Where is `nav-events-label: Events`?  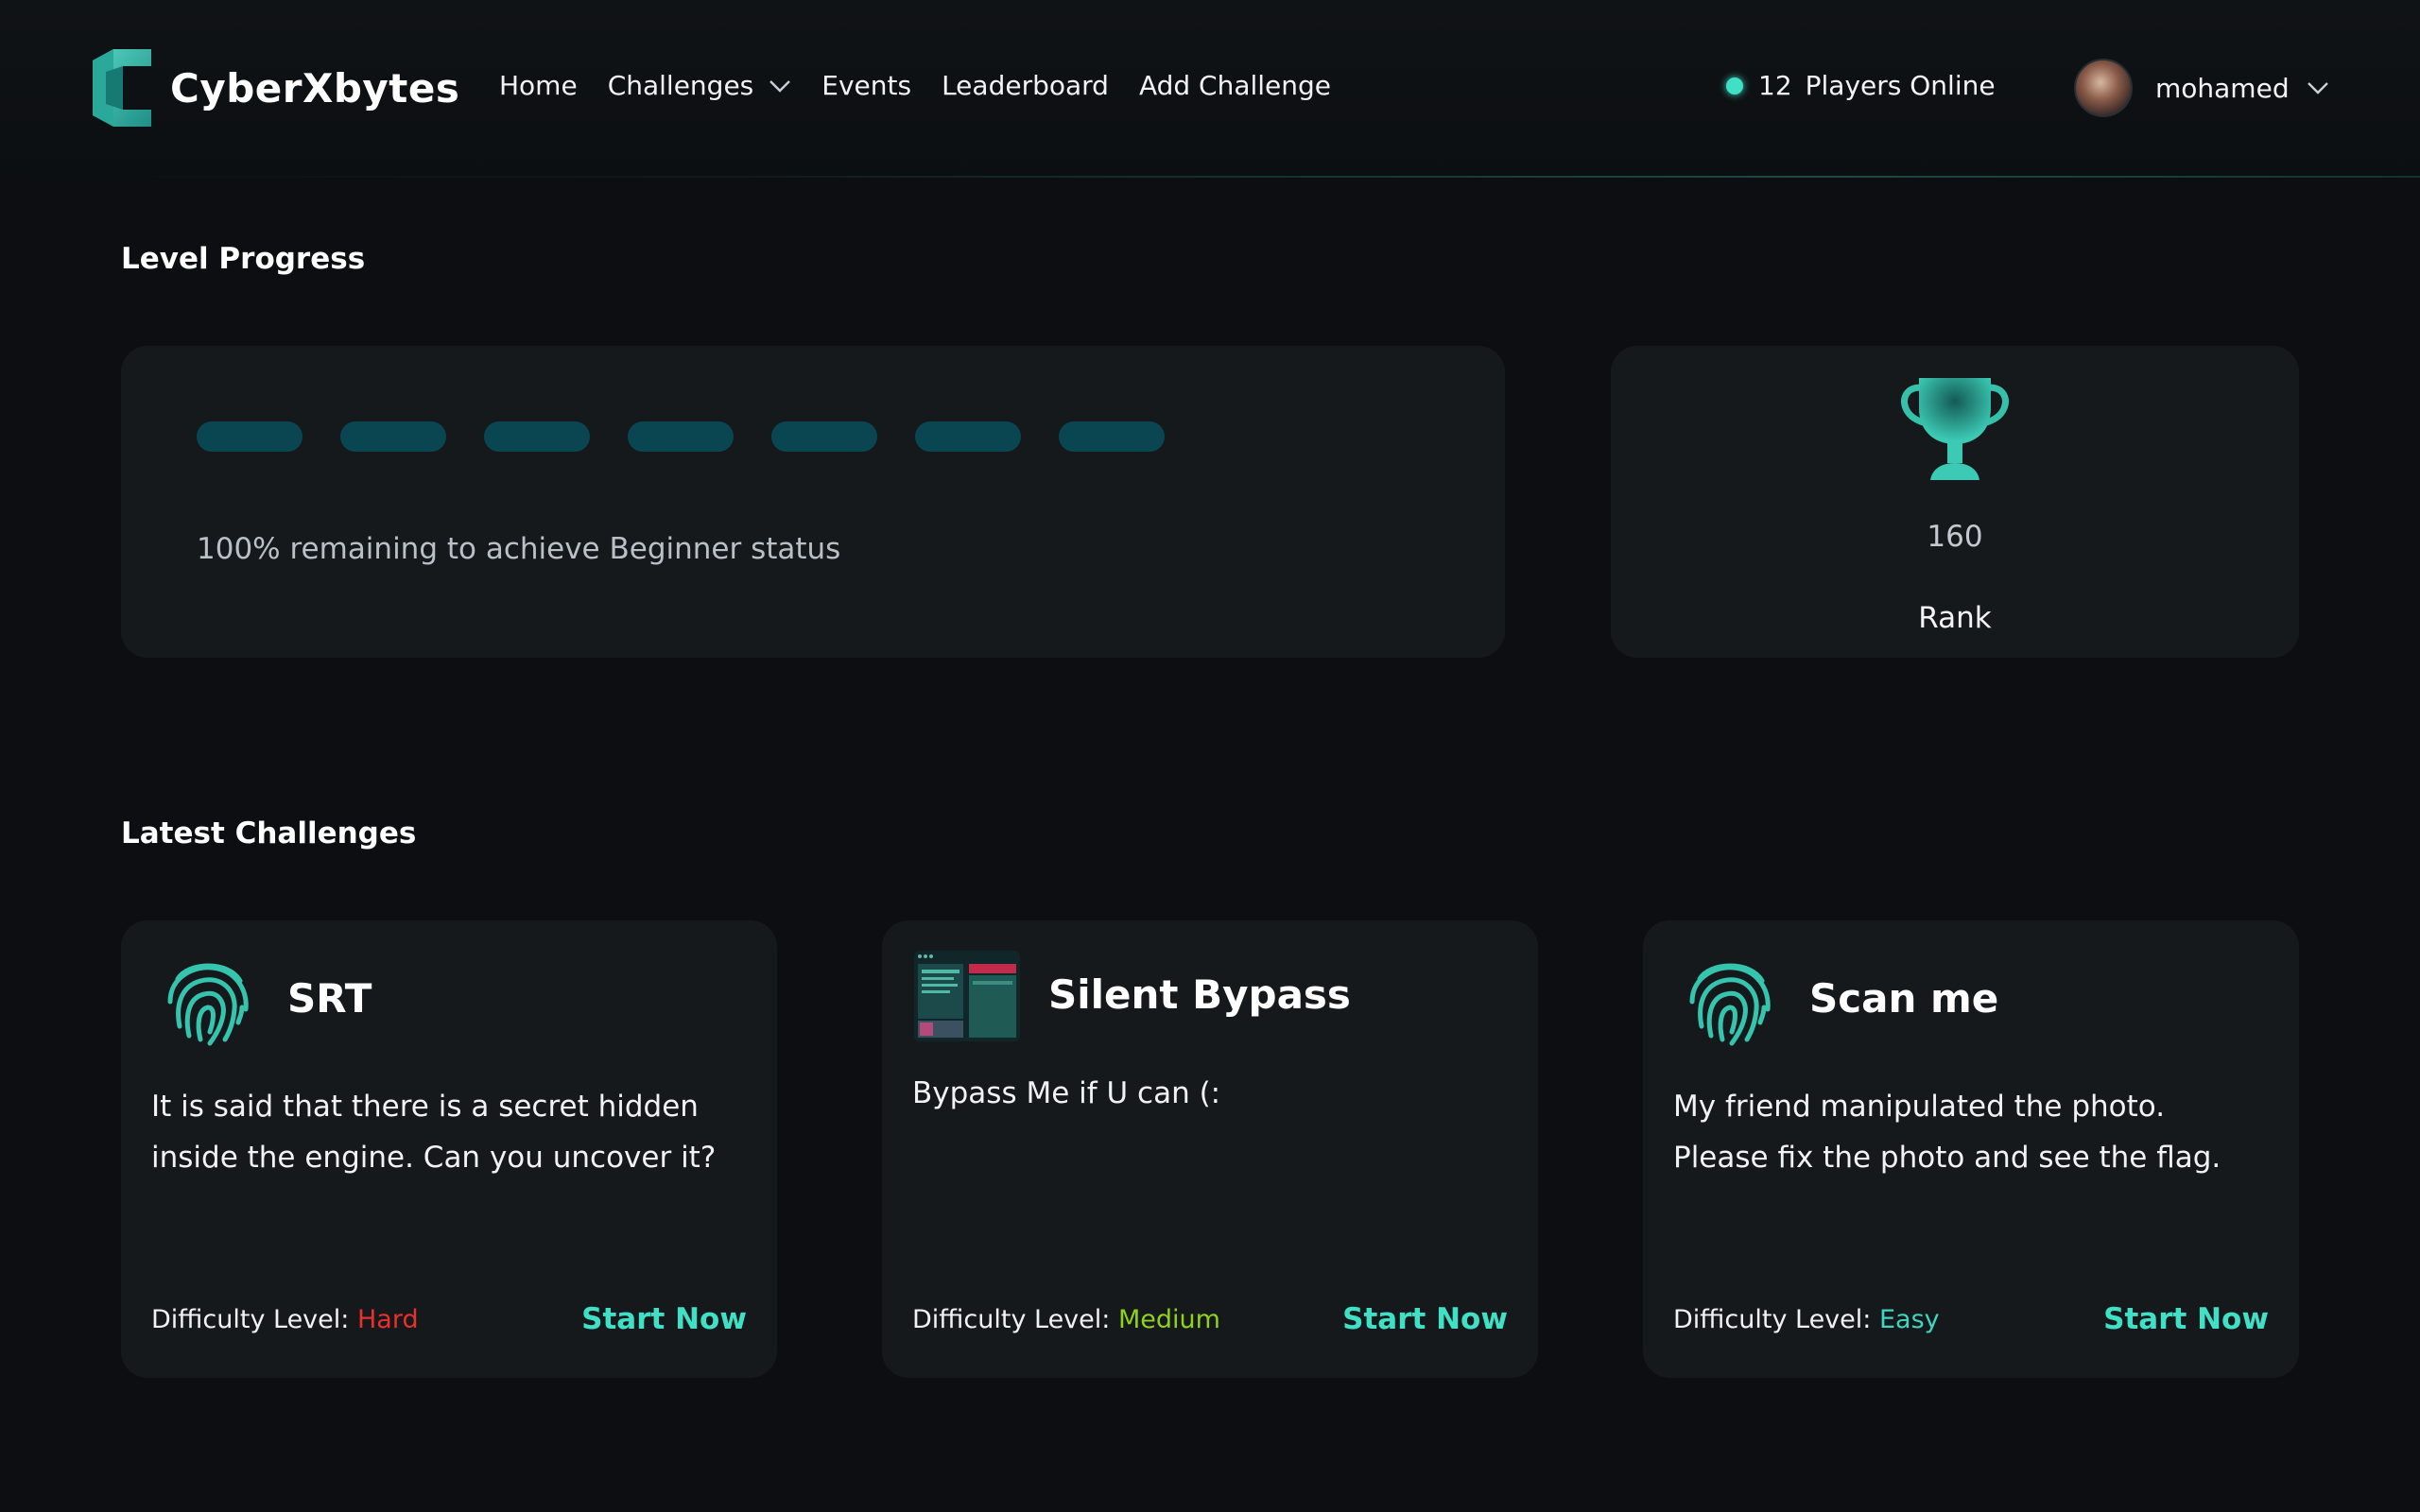 nav-events-label: Events is located at coordinates (866, 85).